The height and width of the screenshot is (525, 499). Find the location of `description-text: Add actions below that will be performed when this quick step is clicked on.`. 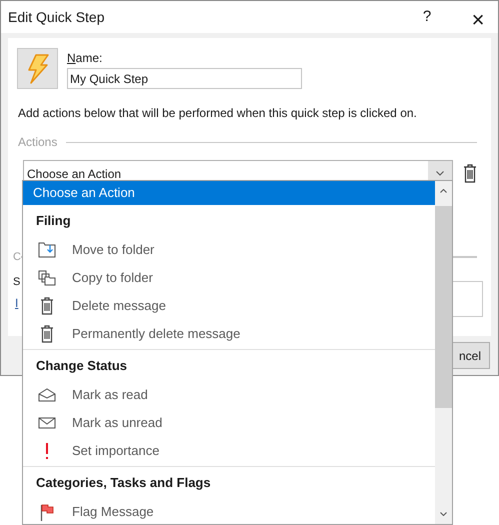

description-text: Add actions below that will be performed when this quick step is clicked on. is located at coordinates (217, 113).